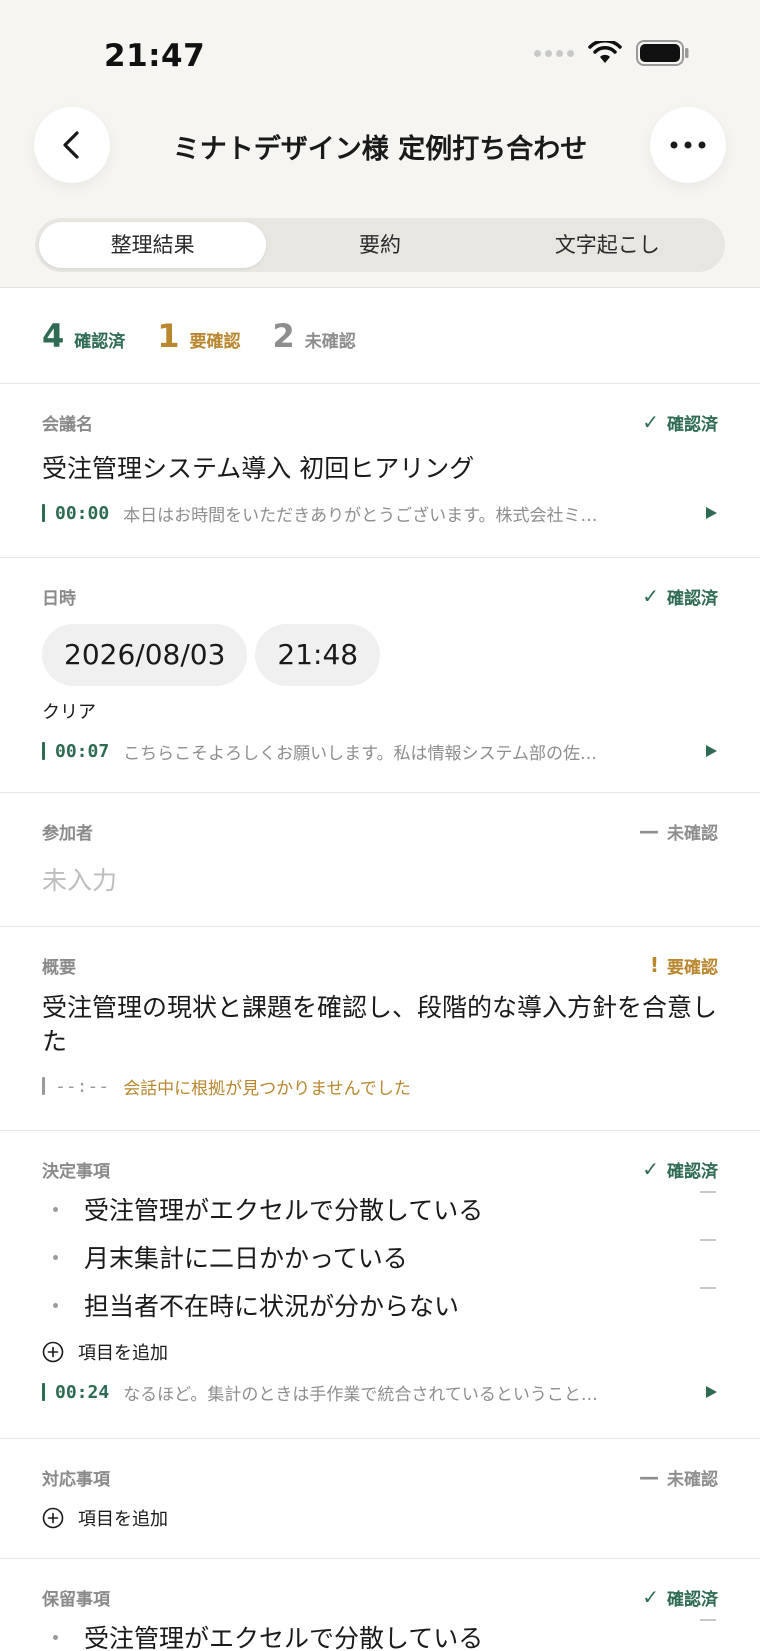 The height and width of the screenshot is (1651, 760). I want to click on section-label: 決定事項, so click(76, 1171).